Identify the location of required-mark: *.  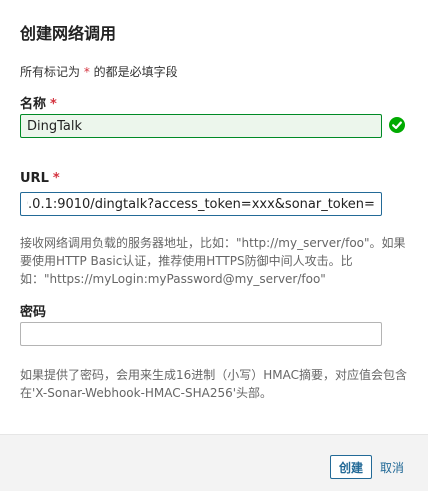
(86, 72).